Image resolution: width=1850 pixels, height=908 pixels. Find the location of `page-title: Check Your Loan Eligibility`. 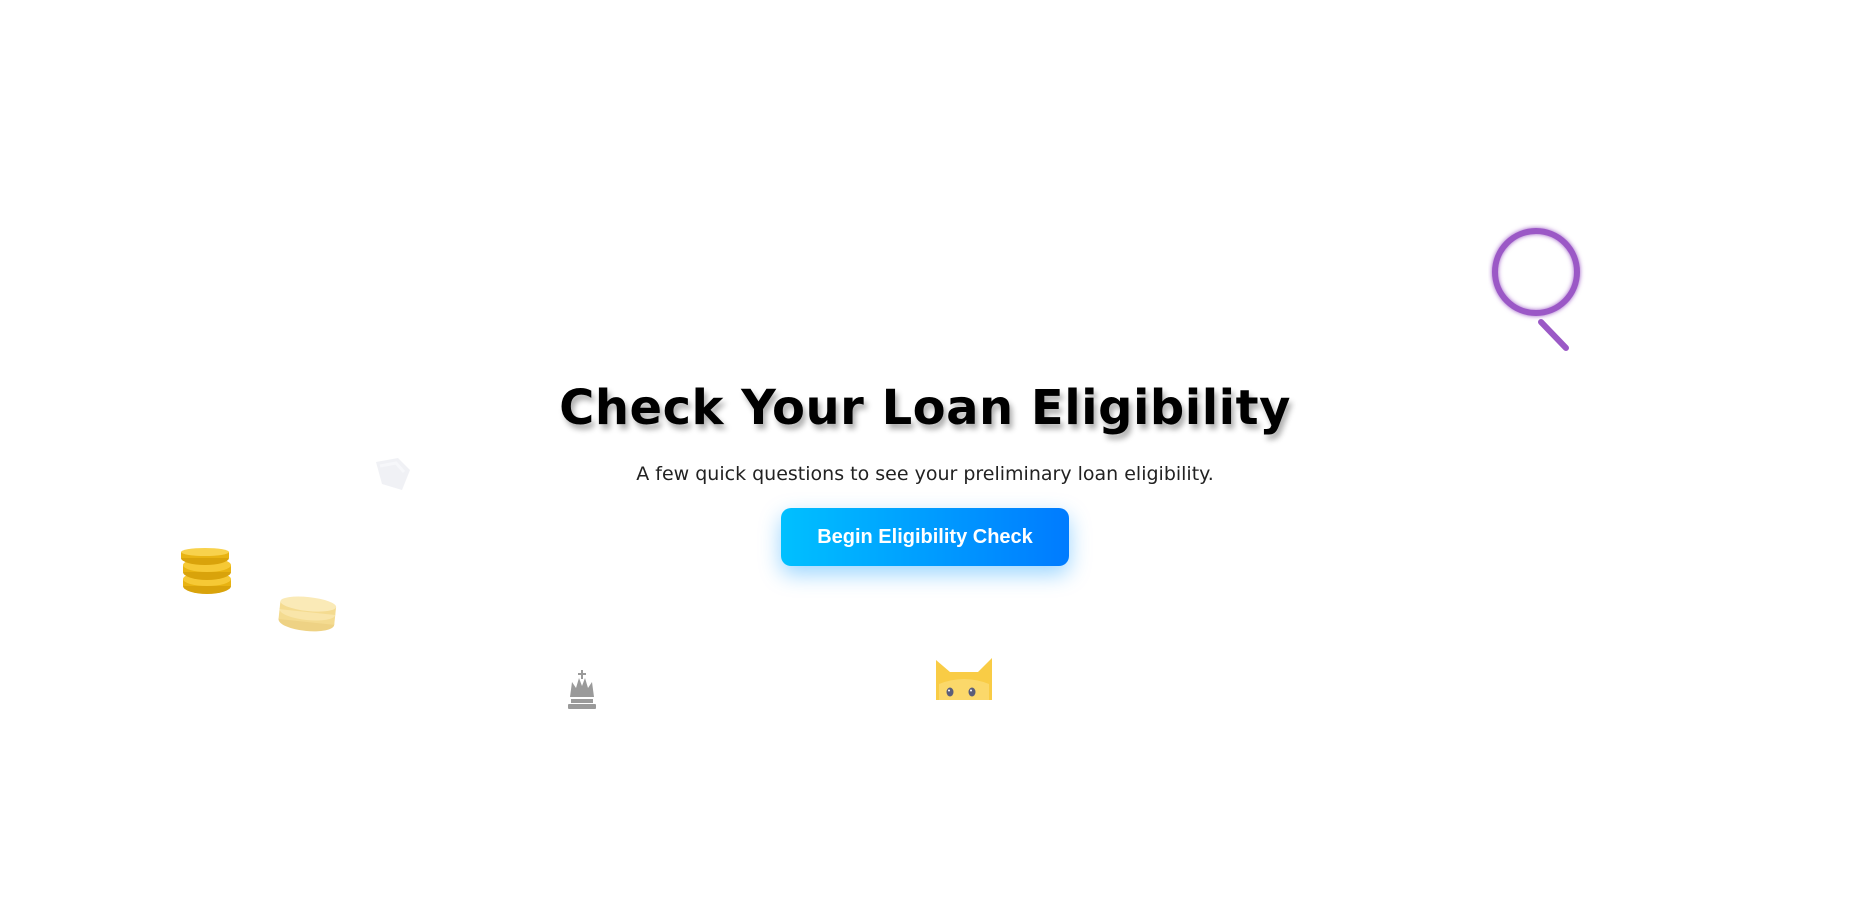

page-title: Check Your Loan Eligibility is located at coordinates (925, 408).